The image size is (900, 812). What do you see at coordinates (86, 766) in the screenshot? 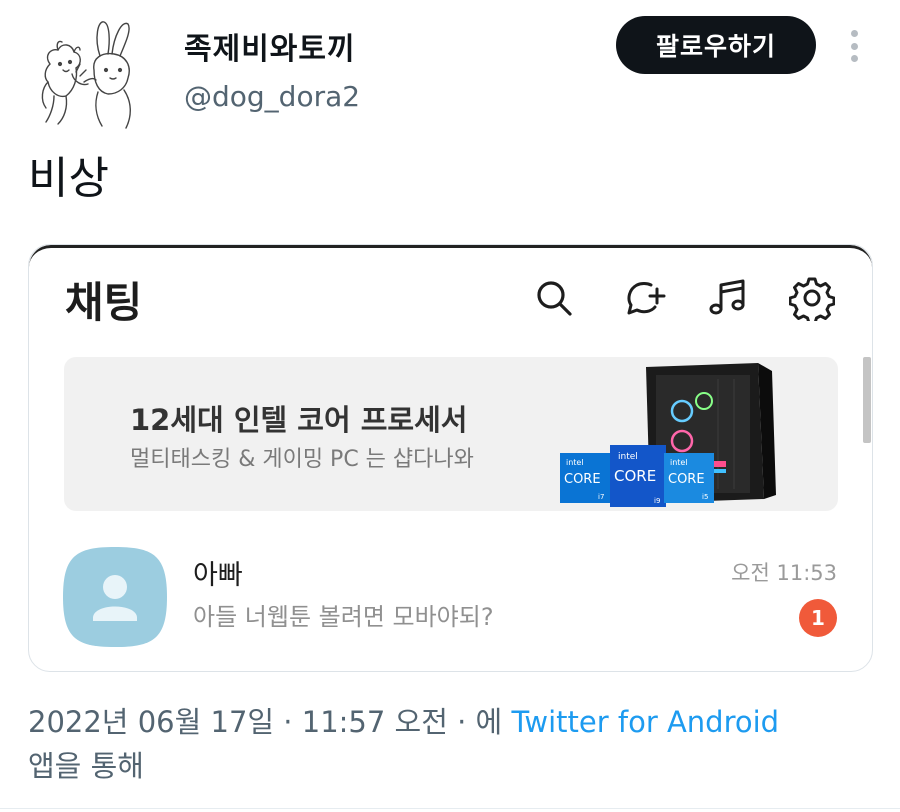
I see `via-text: 앱을 통해` at bounding box center [86, 766].